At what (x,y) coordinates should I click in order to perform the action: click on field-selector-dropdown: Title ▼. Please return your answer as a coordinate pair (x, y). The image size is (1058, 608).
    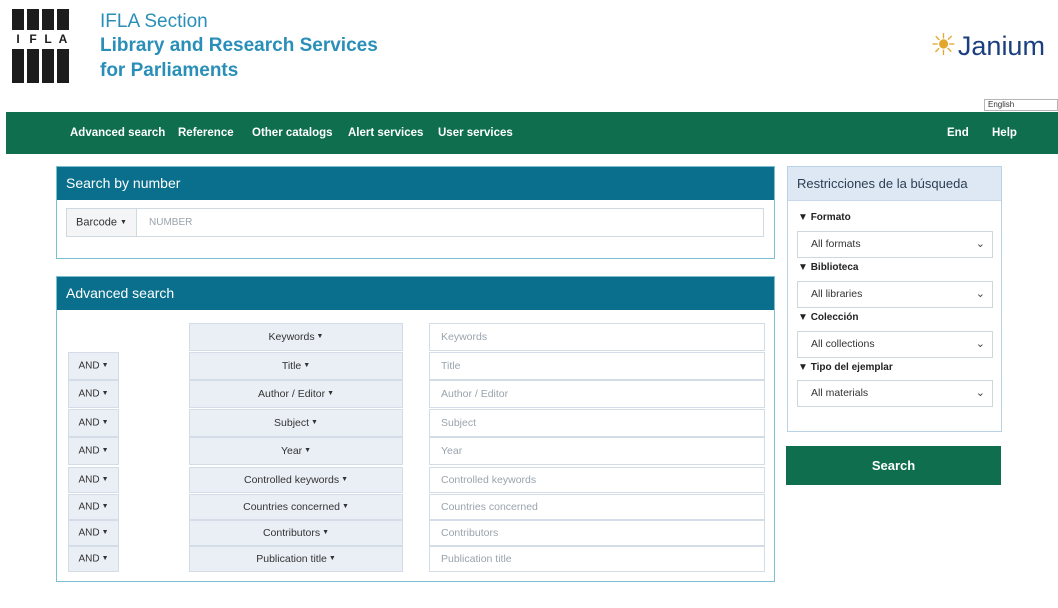
    Looking at the image, I should click on (296, 366).